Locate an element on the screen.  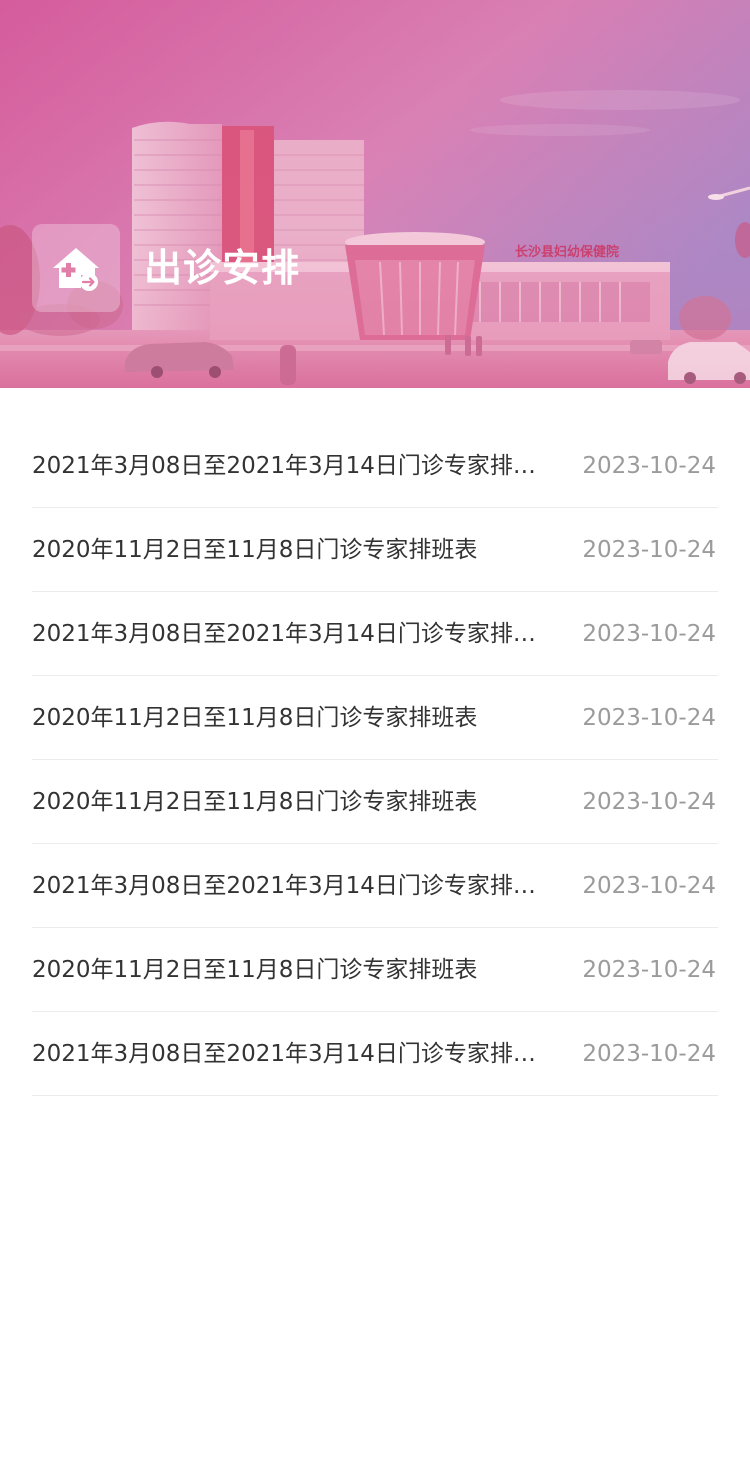
hospital-house-icon is located at coordinates (76, 269).